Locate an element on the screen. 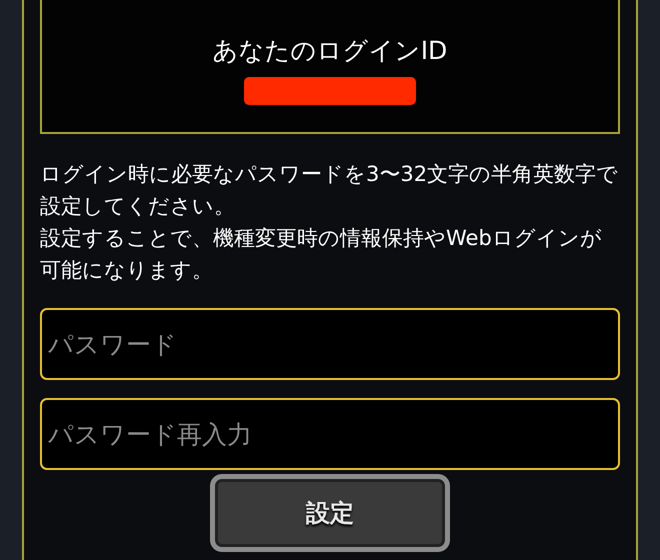  login-id-title: あなたのログインID is located at coordinates (330, 50).